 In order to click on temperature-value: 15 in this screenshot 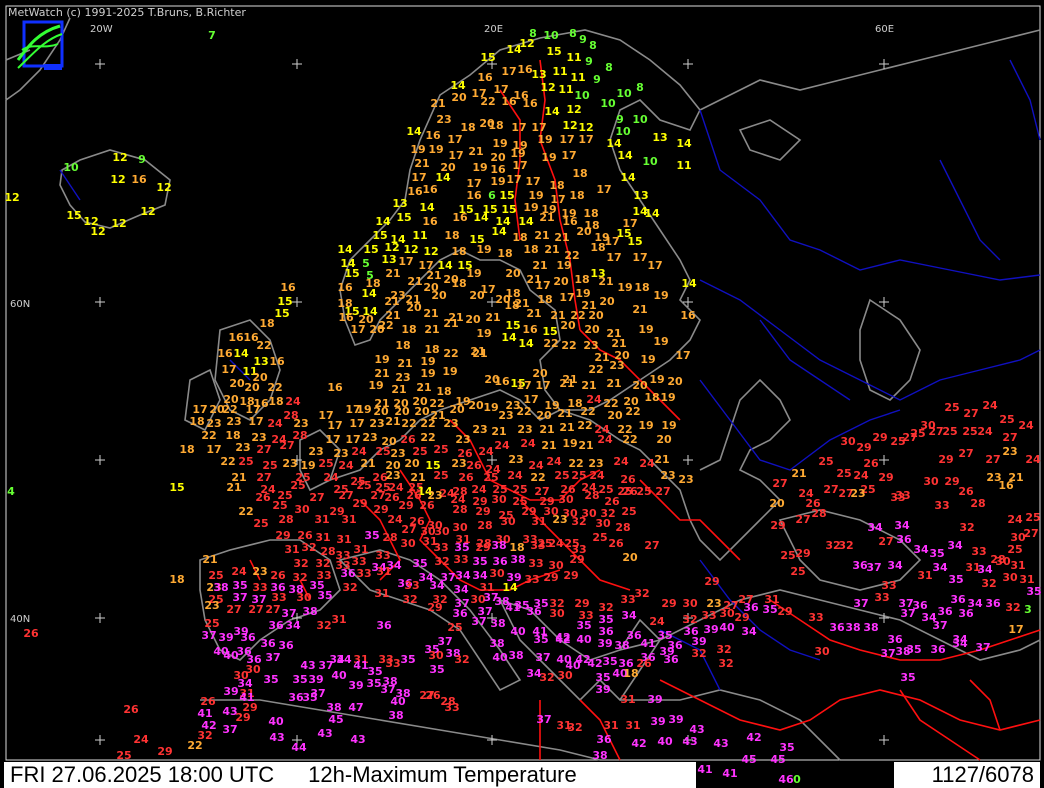, I will do `click(281, 313)`.